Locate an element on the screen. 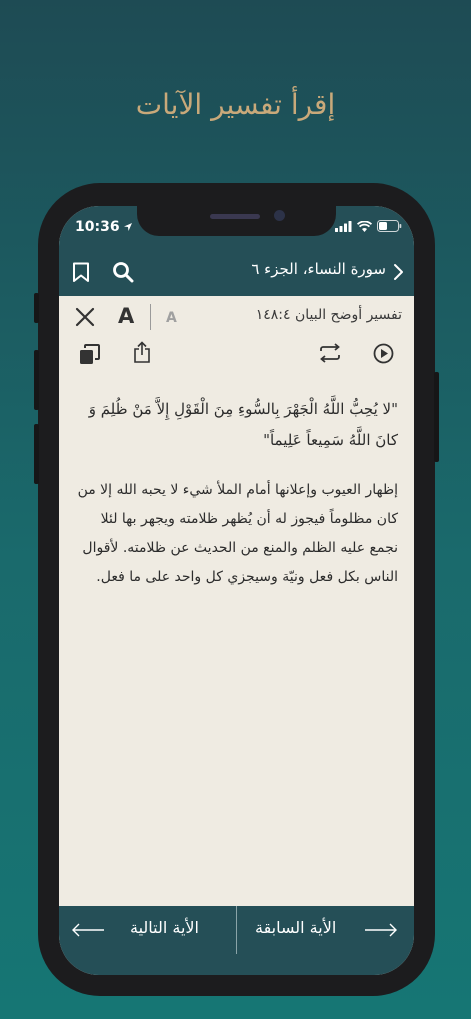 Image resolution: width=471 pixels, height=1019 pixels. next-verse-button: الأية التالية is located at coordinates (164, 927).